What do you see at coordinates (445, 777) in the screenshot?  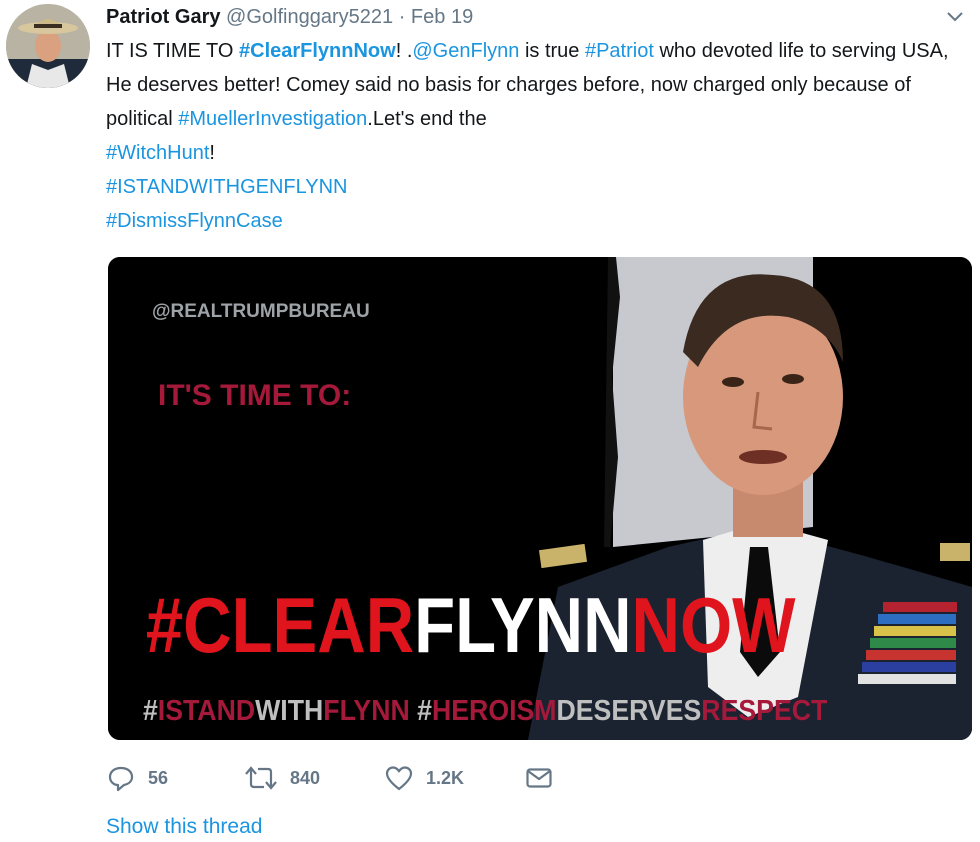 I see `like-count: 1.2K` at bounding box center [445, 777].